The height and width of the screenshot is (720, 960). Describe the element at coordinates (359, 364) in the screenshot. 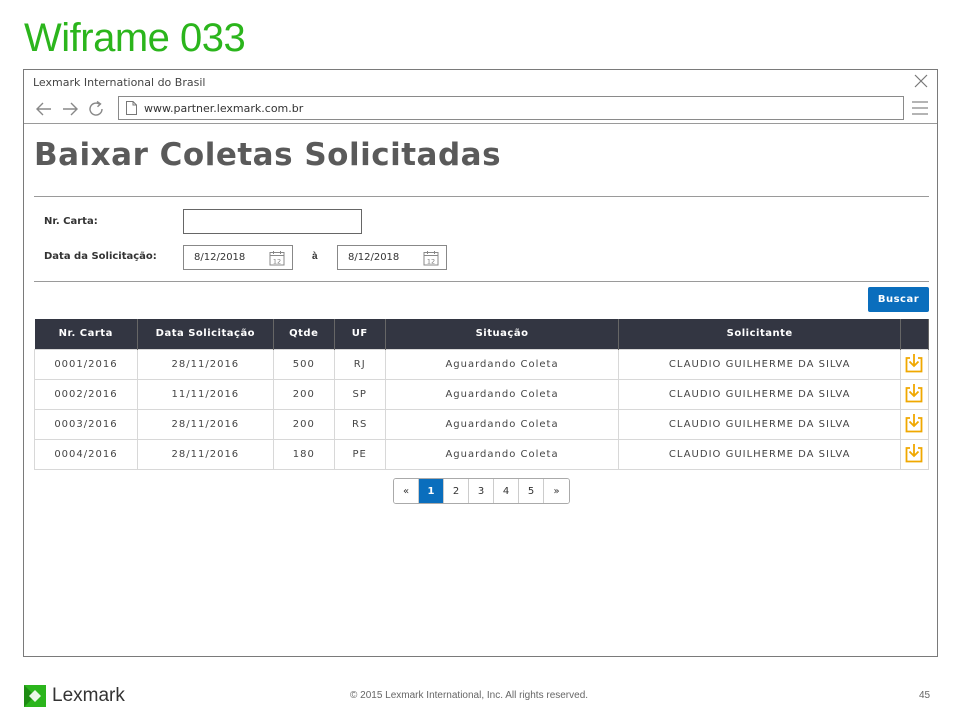

I see `cell-uf: RJ` at that location.